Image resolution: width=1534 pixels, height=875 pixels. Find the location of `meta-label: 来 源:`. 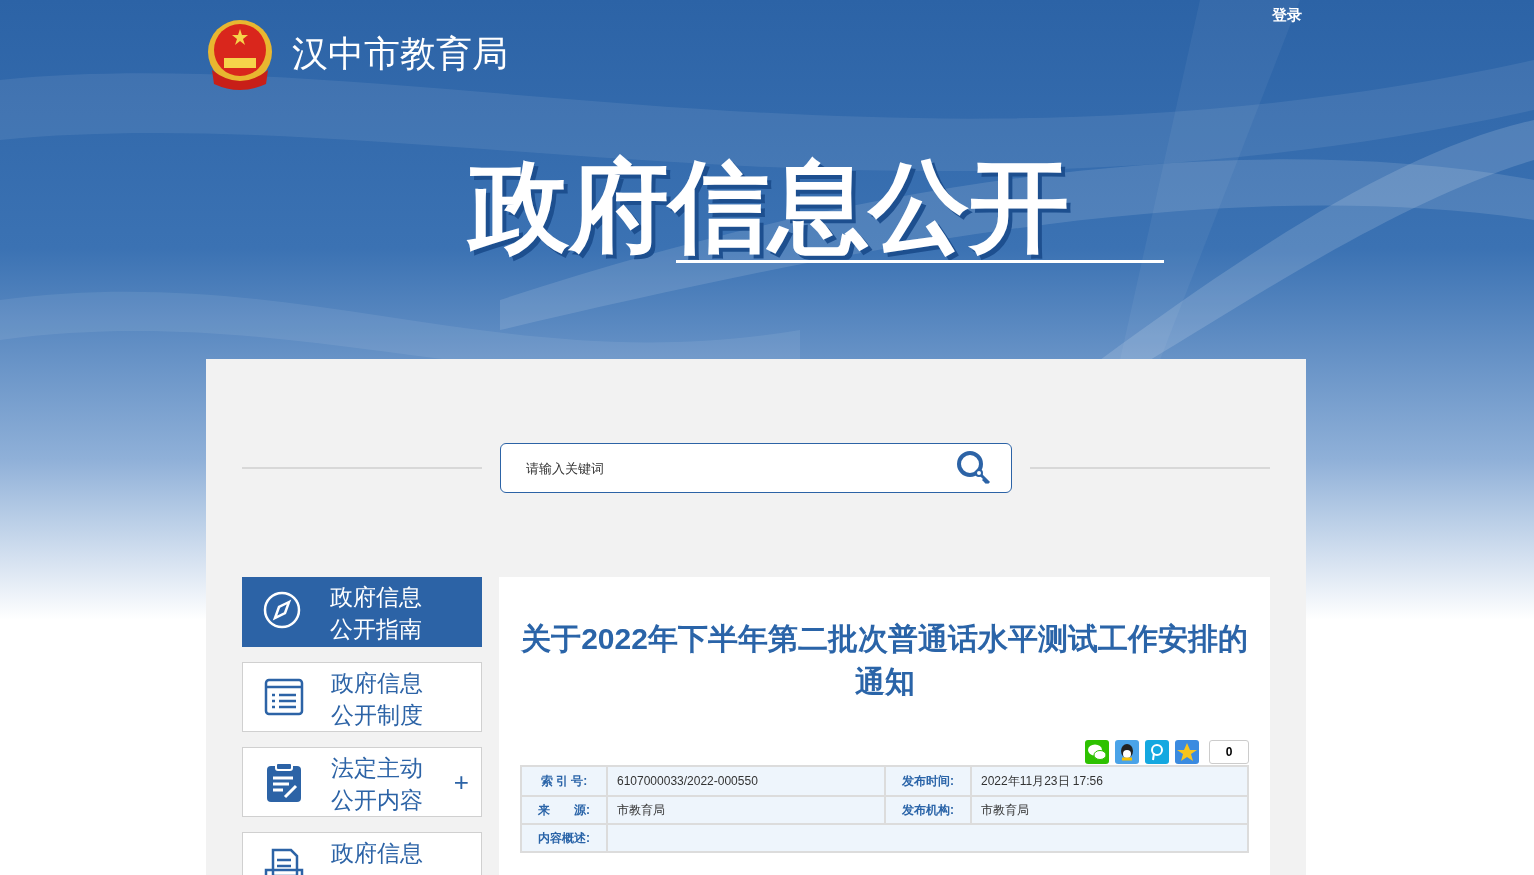

meta-label: 来 源: is located at coordinates (565, 810).